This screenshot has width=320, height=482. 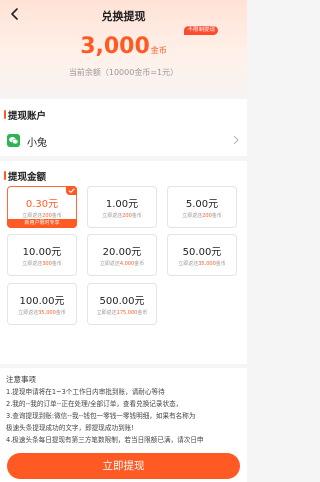 I want to click on amount-heading: 提现金额, so click(x=24, y=176).